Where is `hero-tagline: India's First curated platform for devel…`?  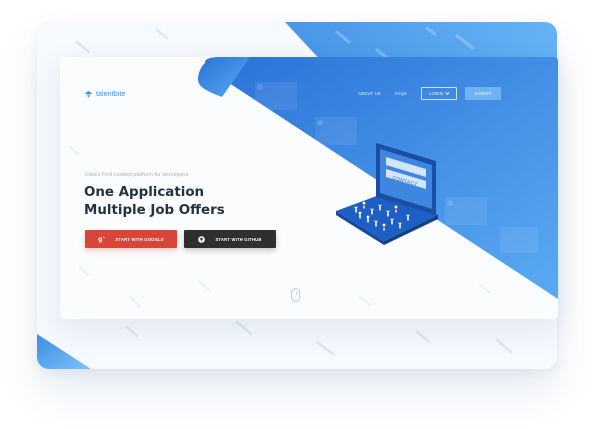 hero-tagline: India's First curated platform for devel… is located at coordinates (137, 175).